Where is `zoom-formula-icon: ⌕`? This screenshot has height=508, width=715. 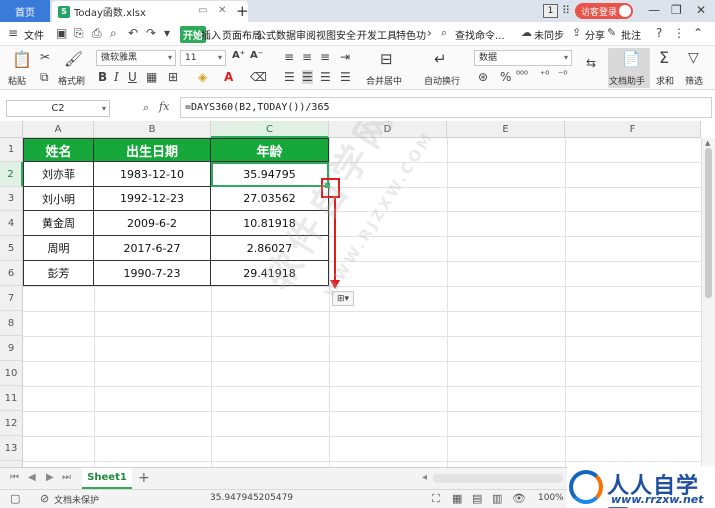 zoom-formula-icon: ⌕ is located at coordinates (146, 108).